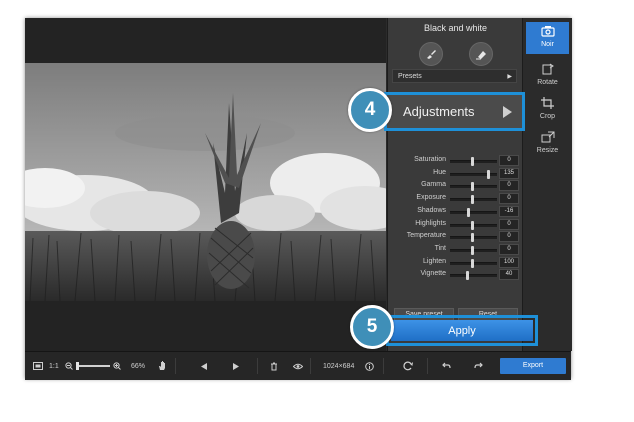  Describe the element at coordinates (138, 366) in the screenshot. I see `zoom-value: 66%` at that location.